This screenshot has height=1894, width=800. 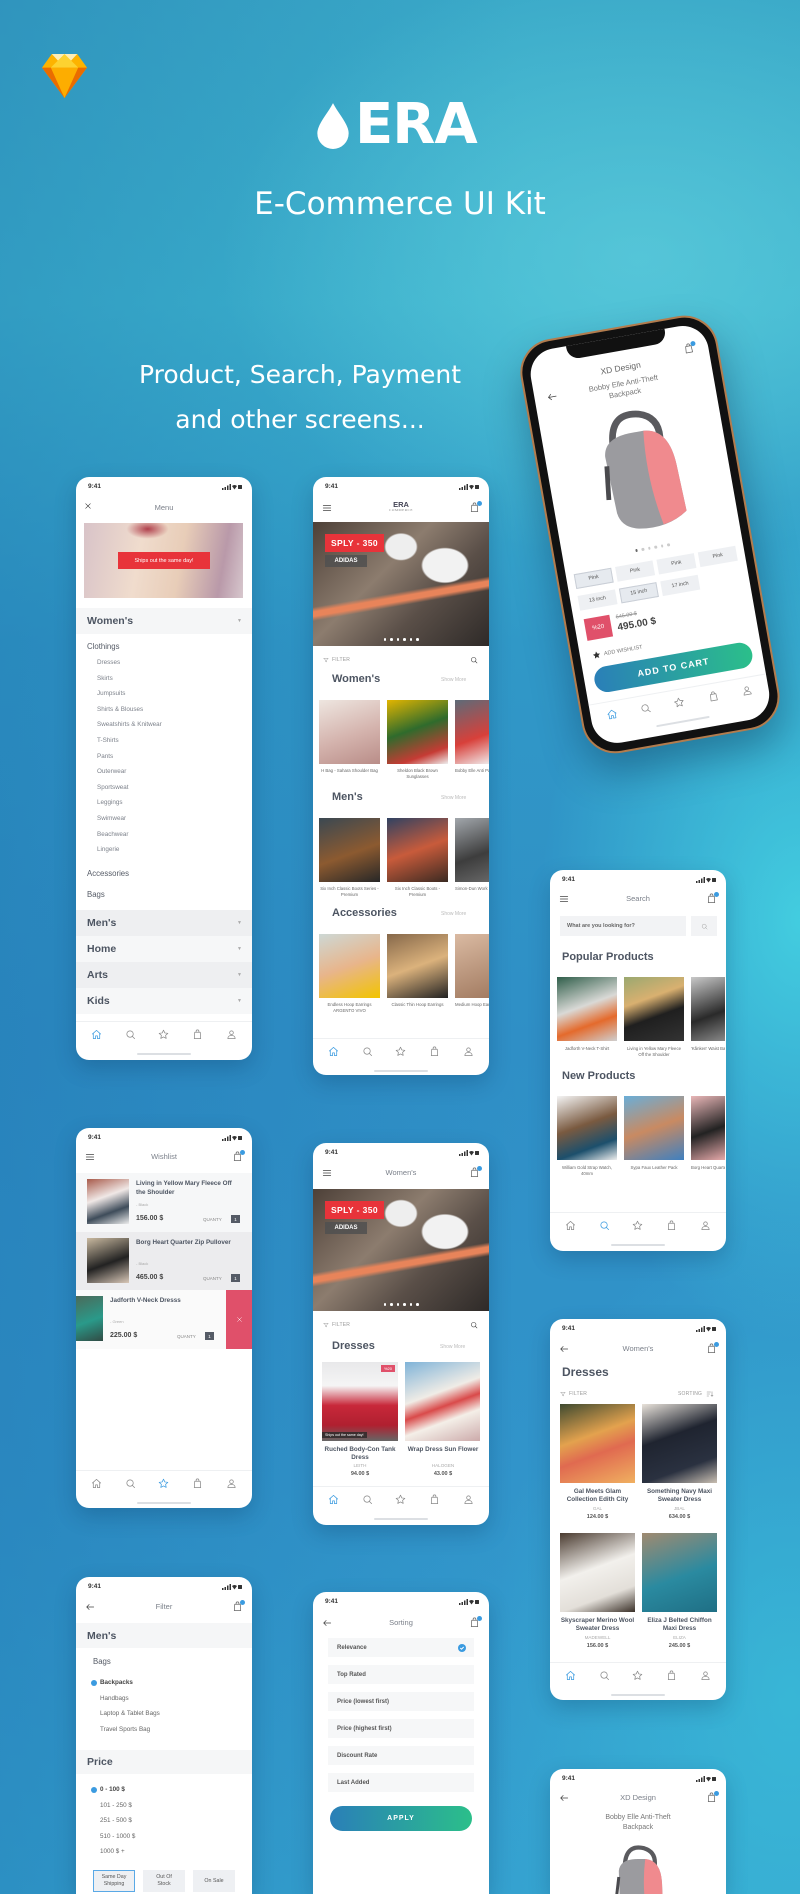 I want to click on filter-option: 251 - 500 $, so click(x=111, y=1820).